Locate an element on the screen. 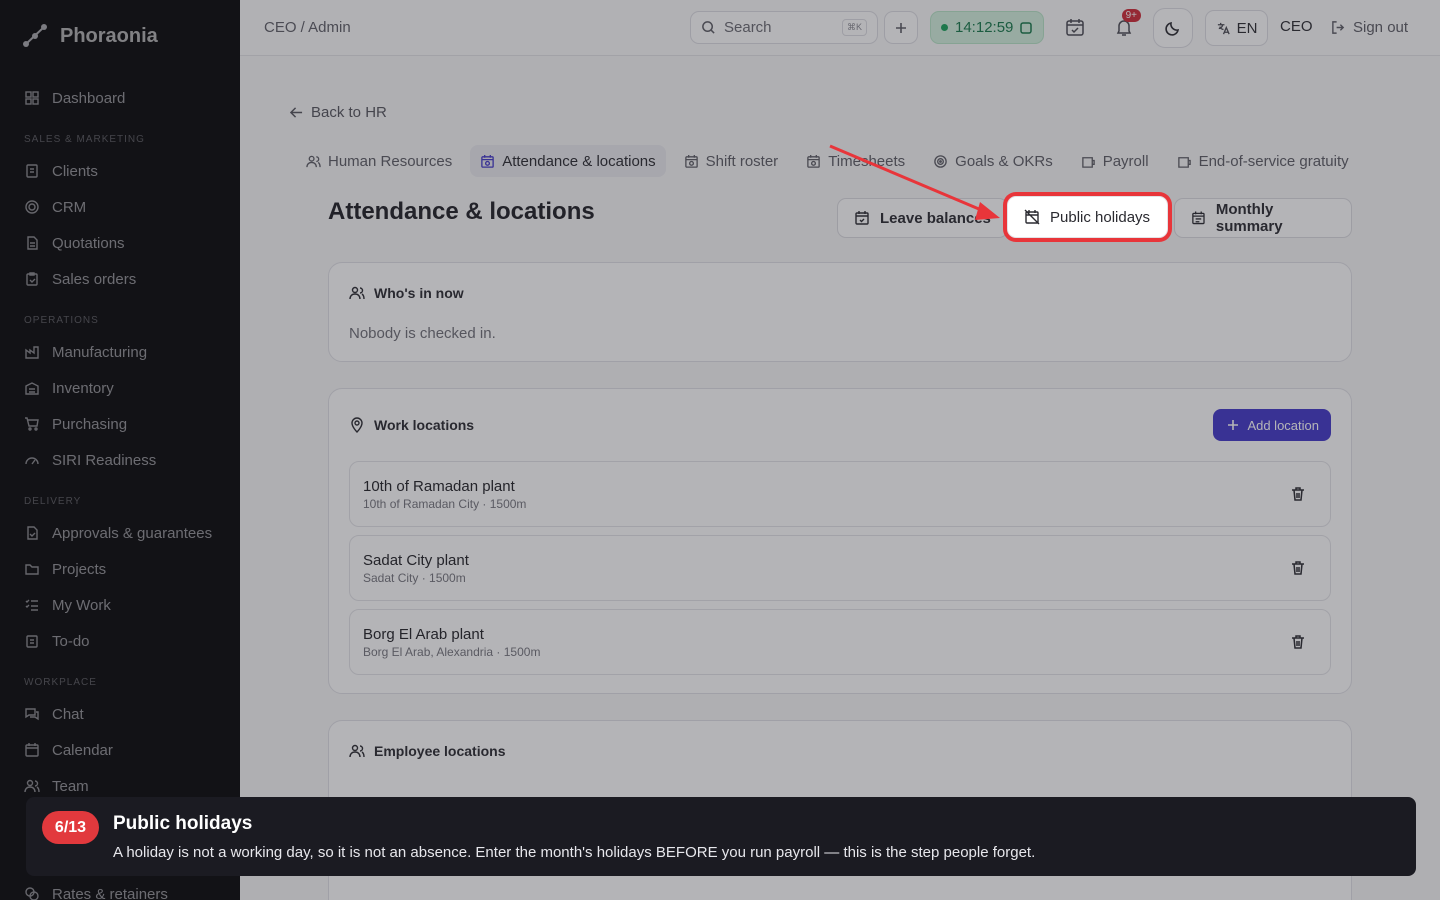 The image size is (1440, 900). warehouse-icon is located at coordinates (32, 388).